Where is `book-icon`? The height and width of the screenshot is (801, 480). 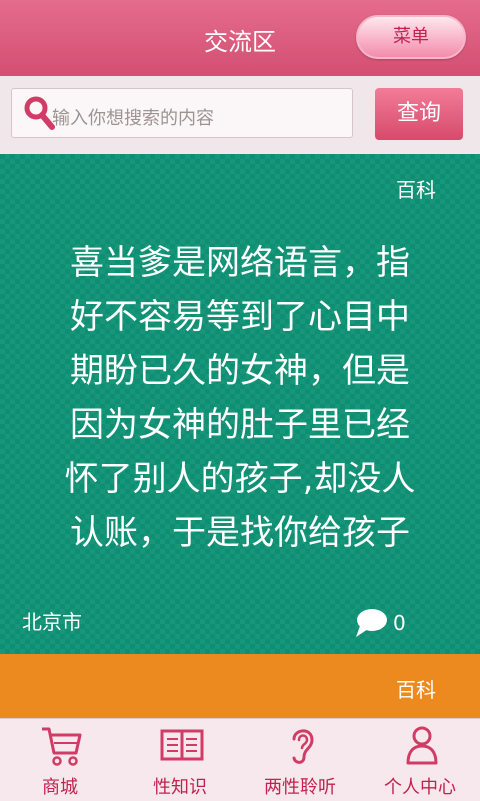 book-icon is located at coordinates (182, 745).